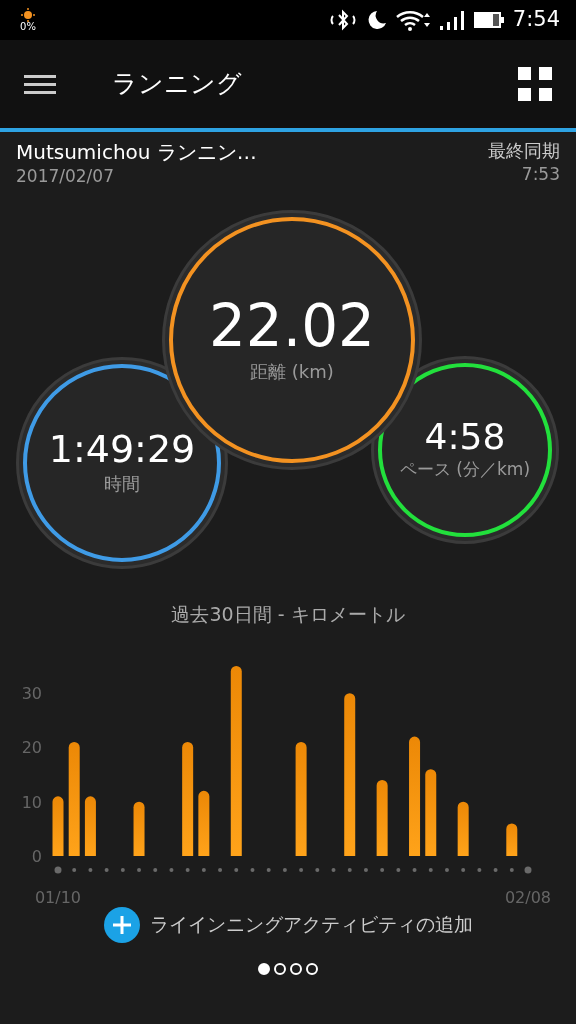 This screenshot has width=576, height=1024. I want to click on metric-value: 1:49:29, so click(122, 449).